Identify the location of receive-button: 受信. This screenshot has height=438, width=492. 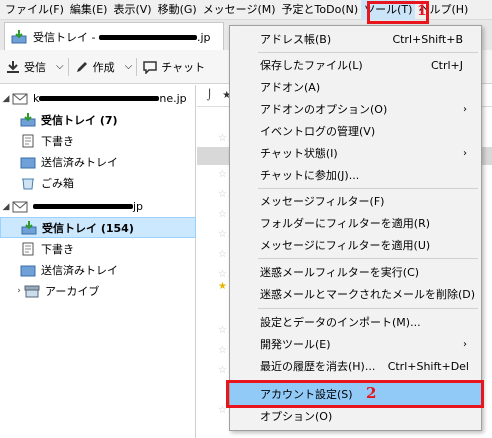
(26, 67).